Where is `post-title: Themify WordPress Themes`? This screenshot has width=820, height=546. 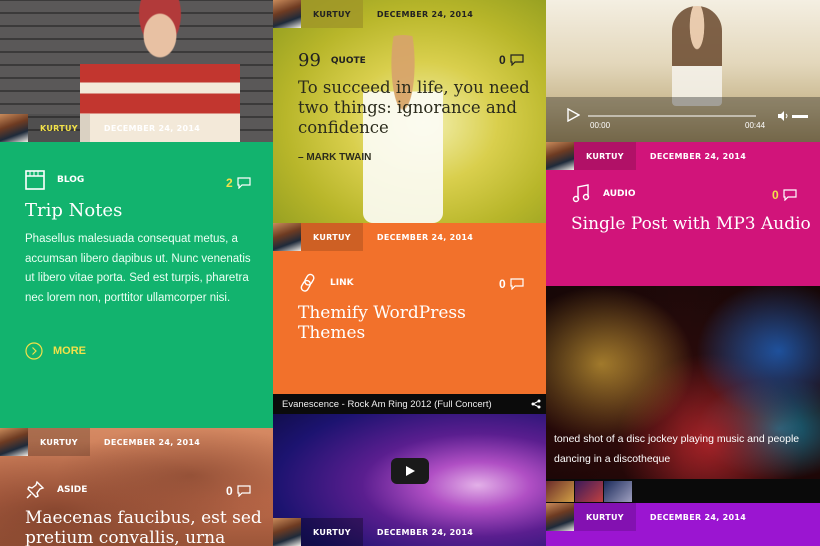
post-title: Themify WordPress Themes is located at coordinates (398, 323).